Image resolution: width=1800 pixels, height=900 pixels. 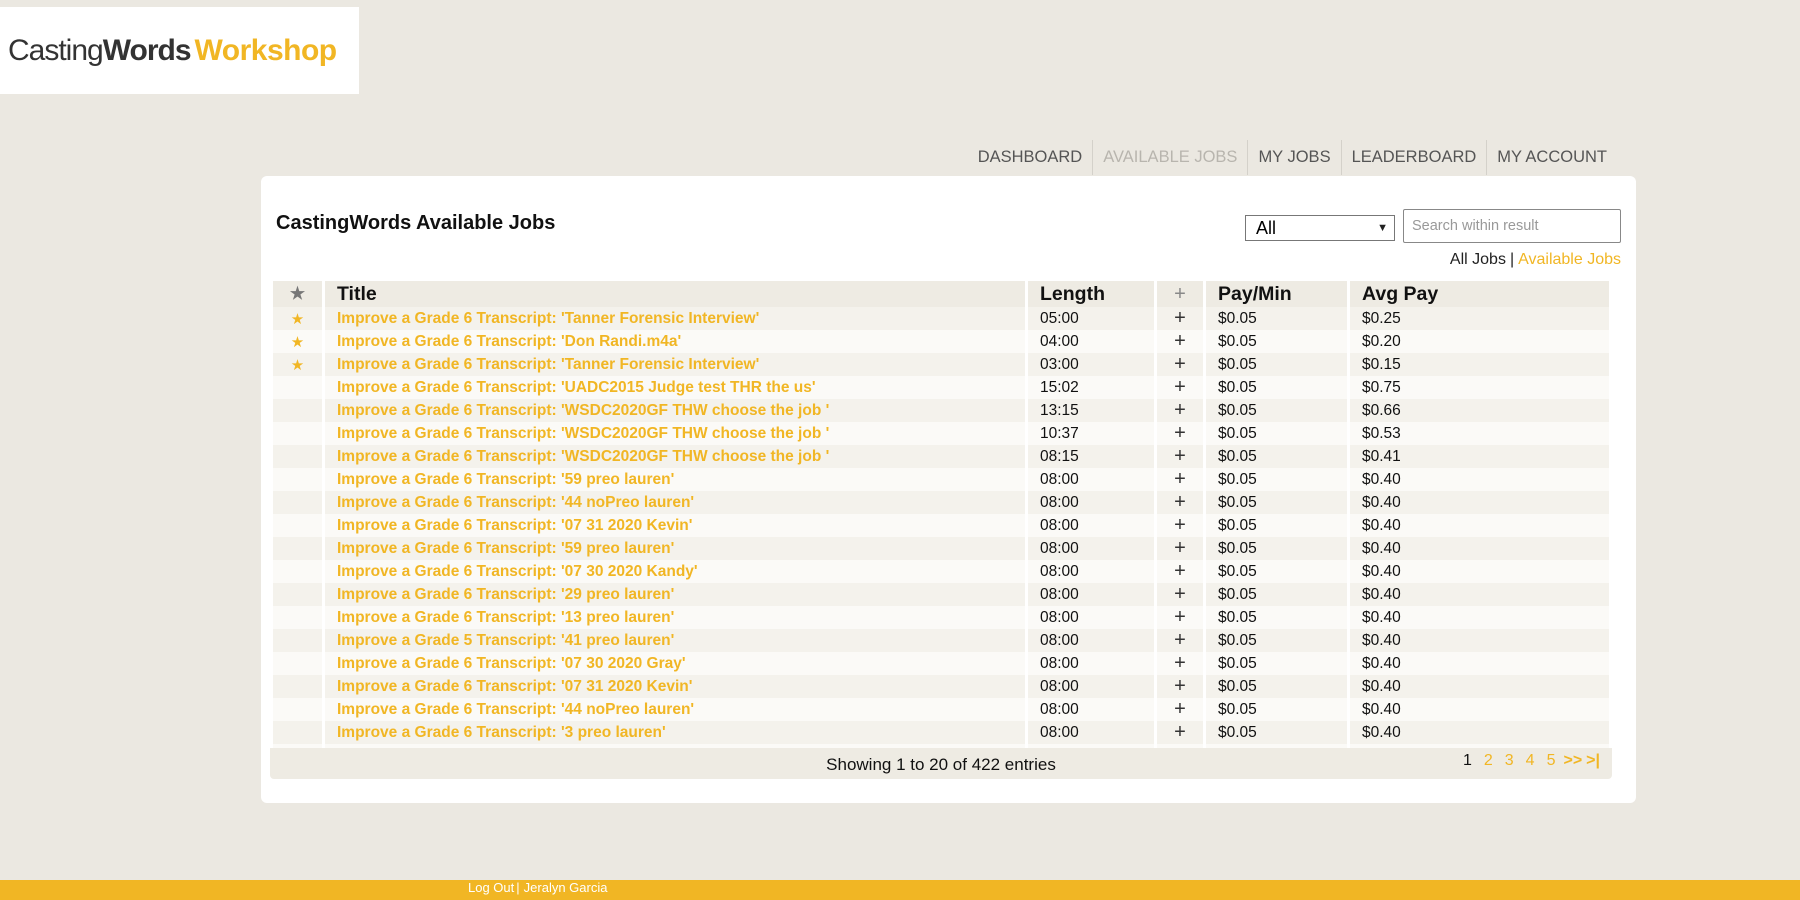 I want to click on nav-my-account: My Account, so click(x=1552, y=157).